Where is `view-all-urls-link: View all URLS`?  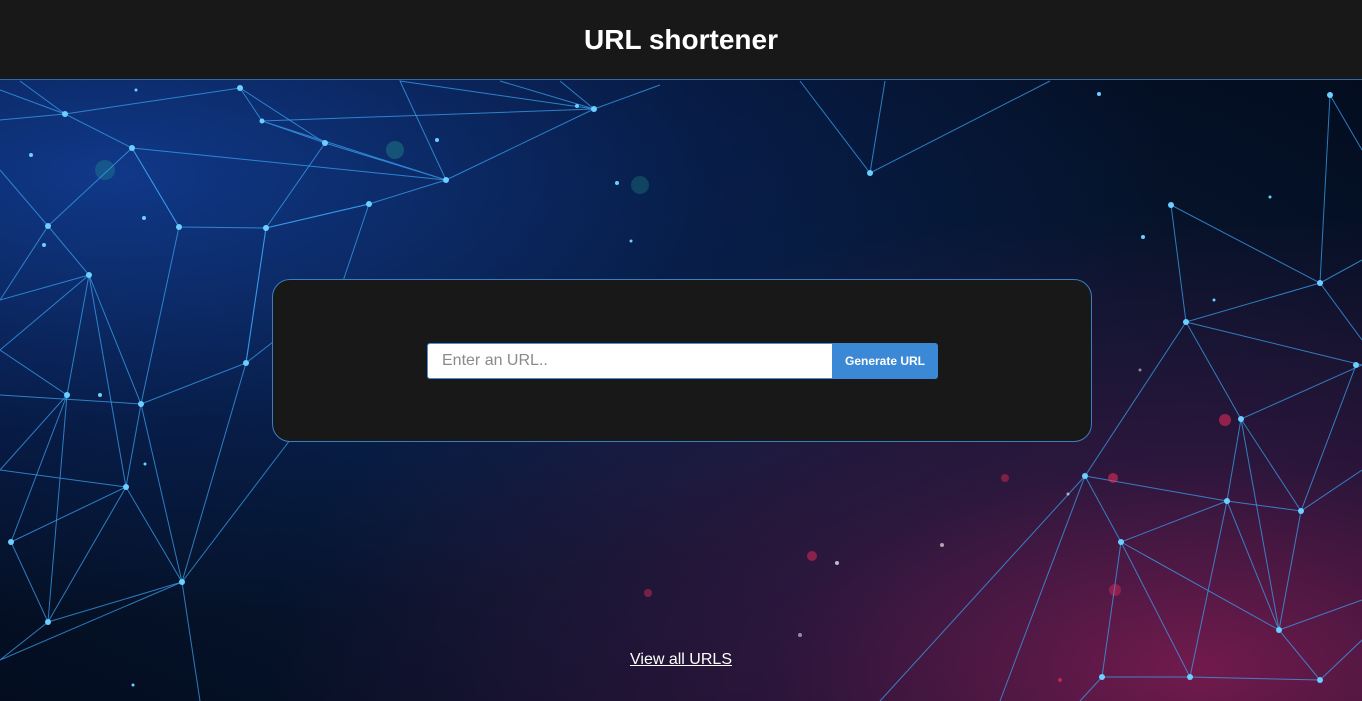 view-all-urls-link: View all URLS is located at coordinates (681, 659).